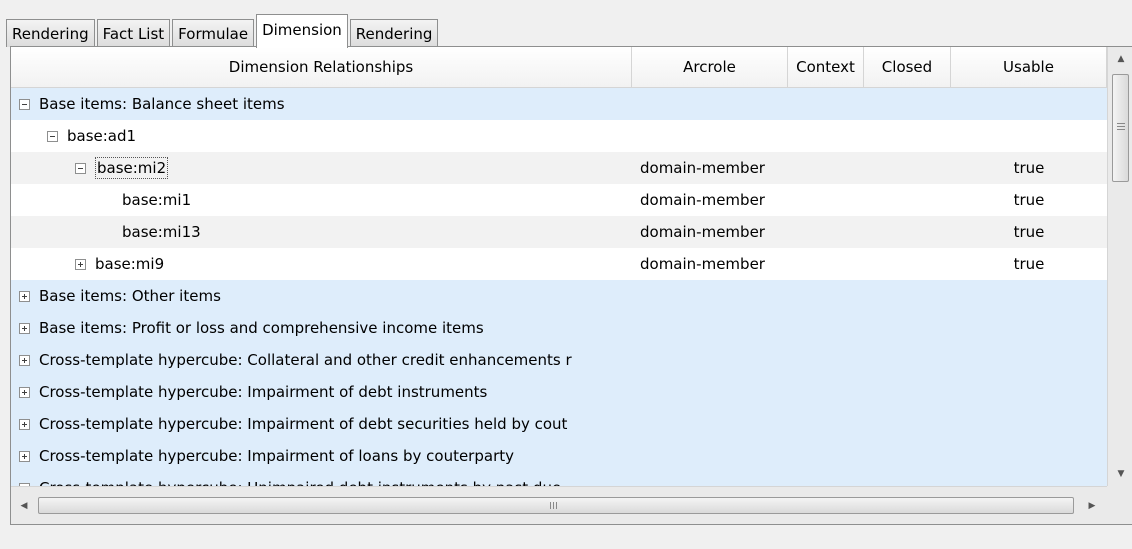  Describe the element at coordinates (213, 33) in the screenshot. I see `tab-formulae: Formulae` at that location.